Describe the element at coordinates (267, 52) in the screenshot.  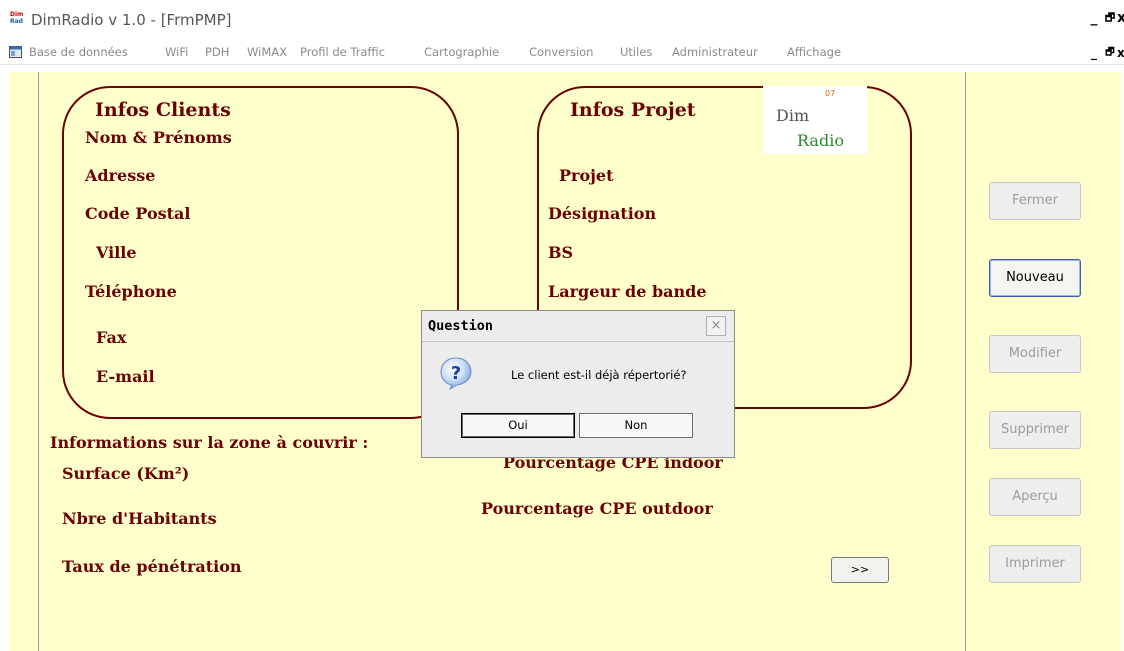
I see `menu-wimax: WiMAX` at that location.